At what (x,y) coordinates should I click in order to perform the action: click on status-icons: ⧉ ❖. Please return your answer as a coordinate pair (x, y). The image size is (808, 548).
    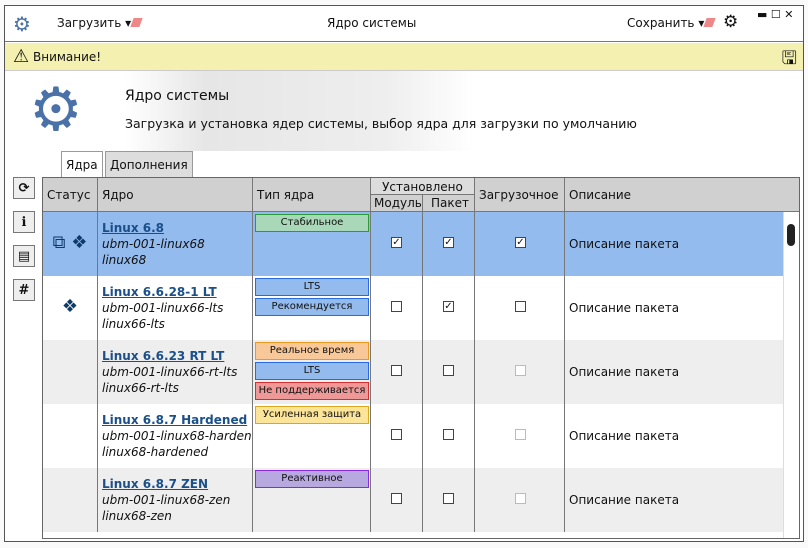
    Looking at the image, I should click on (70, 244).